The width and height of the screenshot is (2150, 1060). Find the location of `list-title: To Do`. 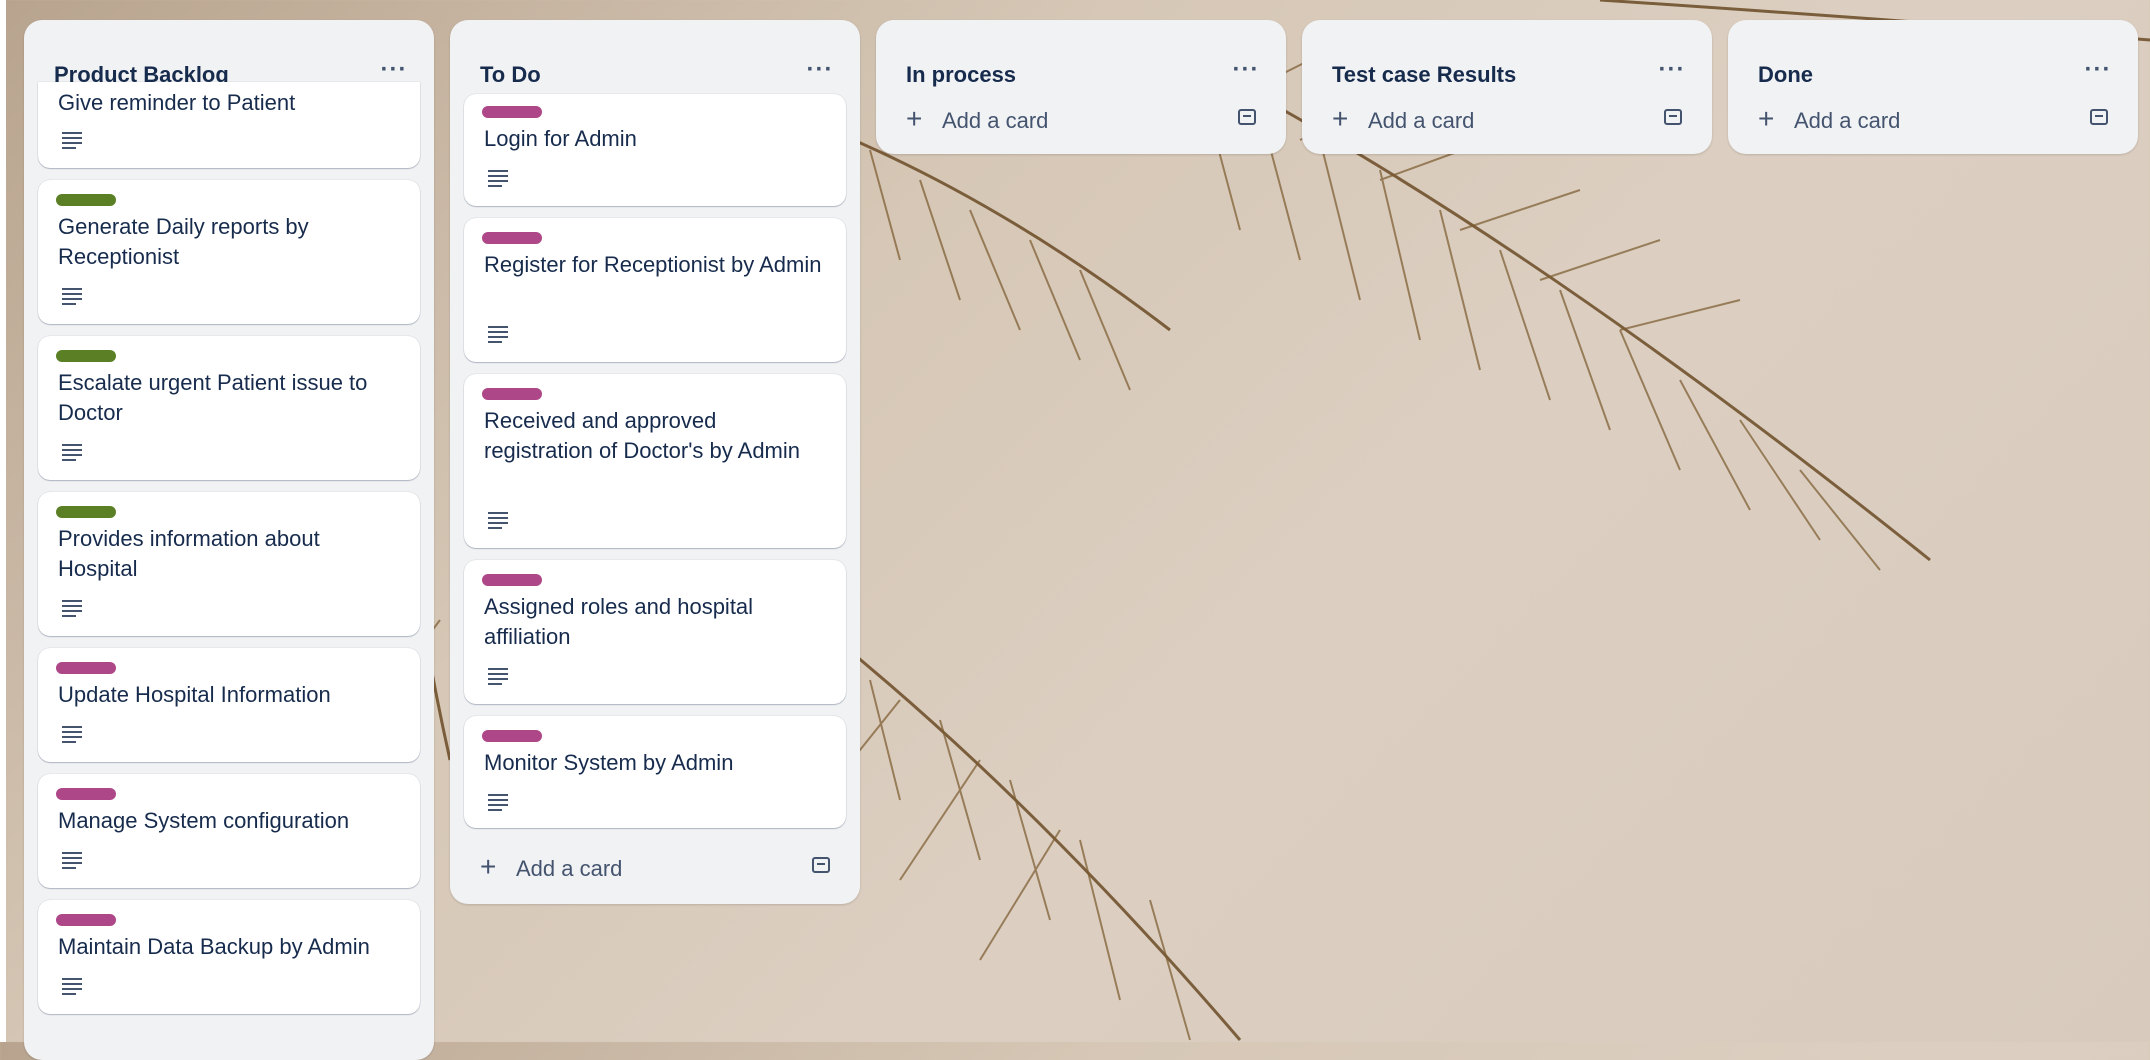

list-title: To Do is located at coordinates (510, 74).